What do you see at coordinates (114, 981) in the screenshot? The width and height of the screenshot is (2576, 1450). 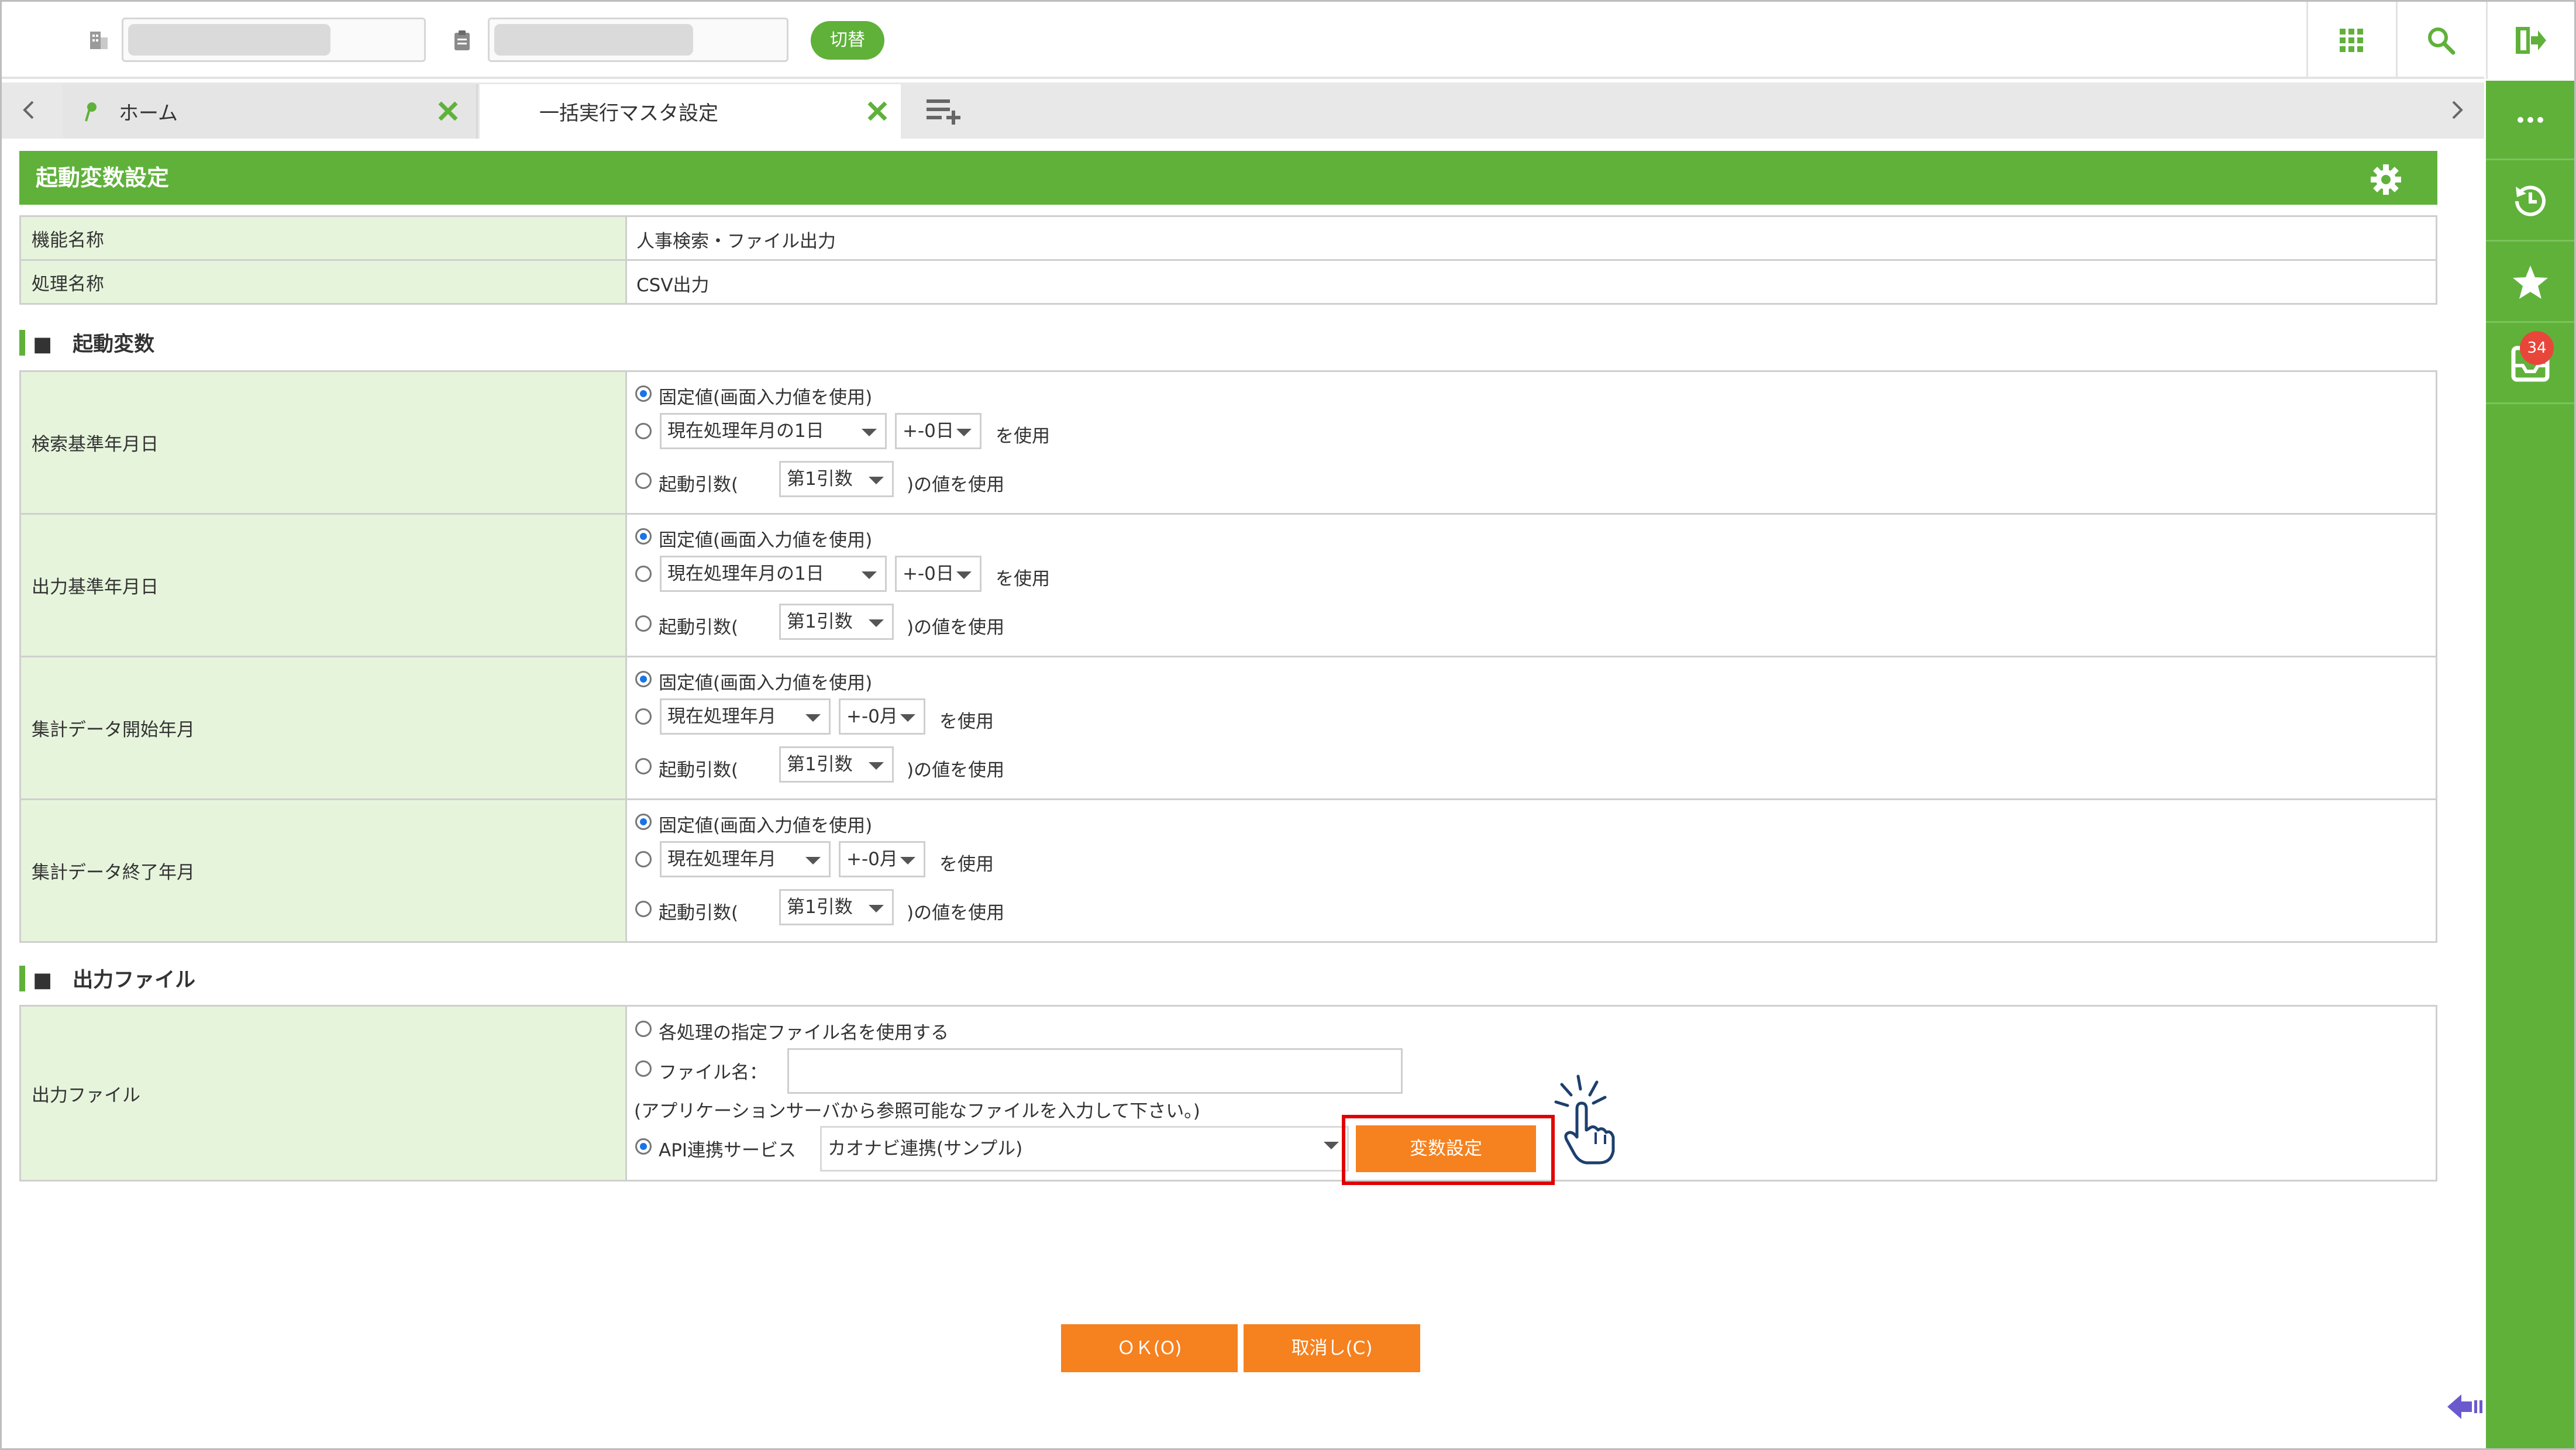 I see `section-title-output-file: ■ 出力ファイル` at bounding box center [114, 981].